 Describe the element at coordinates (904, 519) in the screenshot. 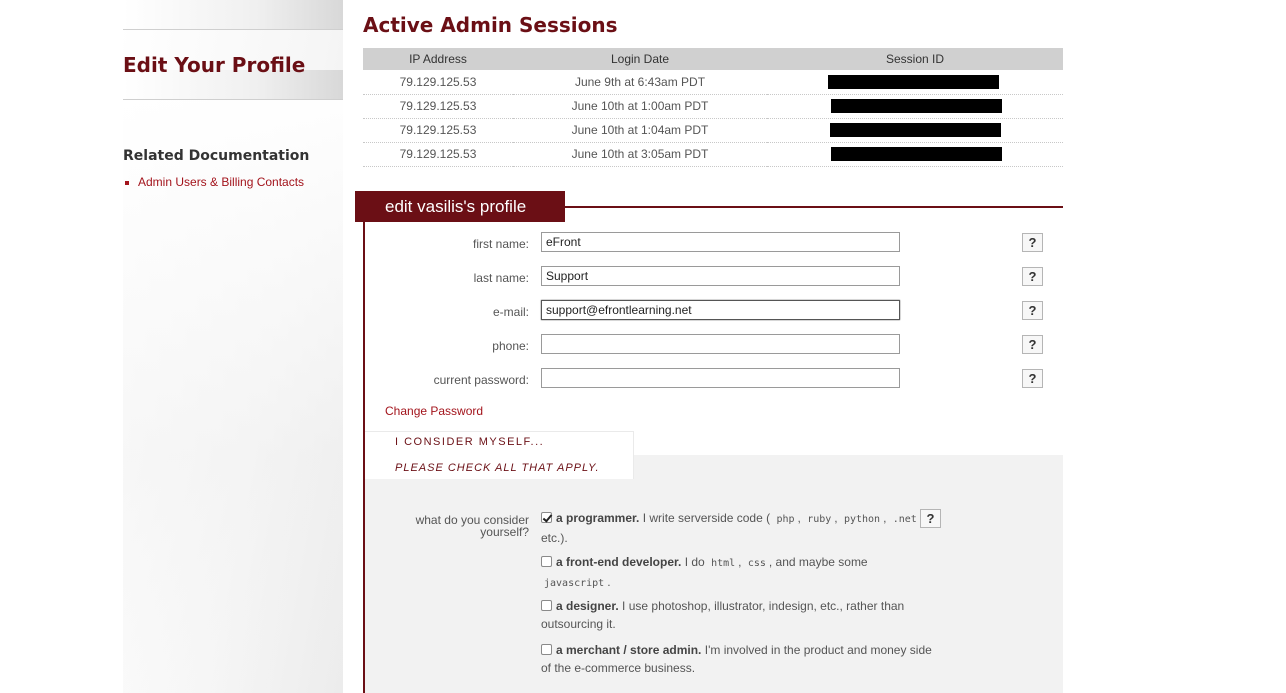

I see `code-dotnet: .net` at that location.